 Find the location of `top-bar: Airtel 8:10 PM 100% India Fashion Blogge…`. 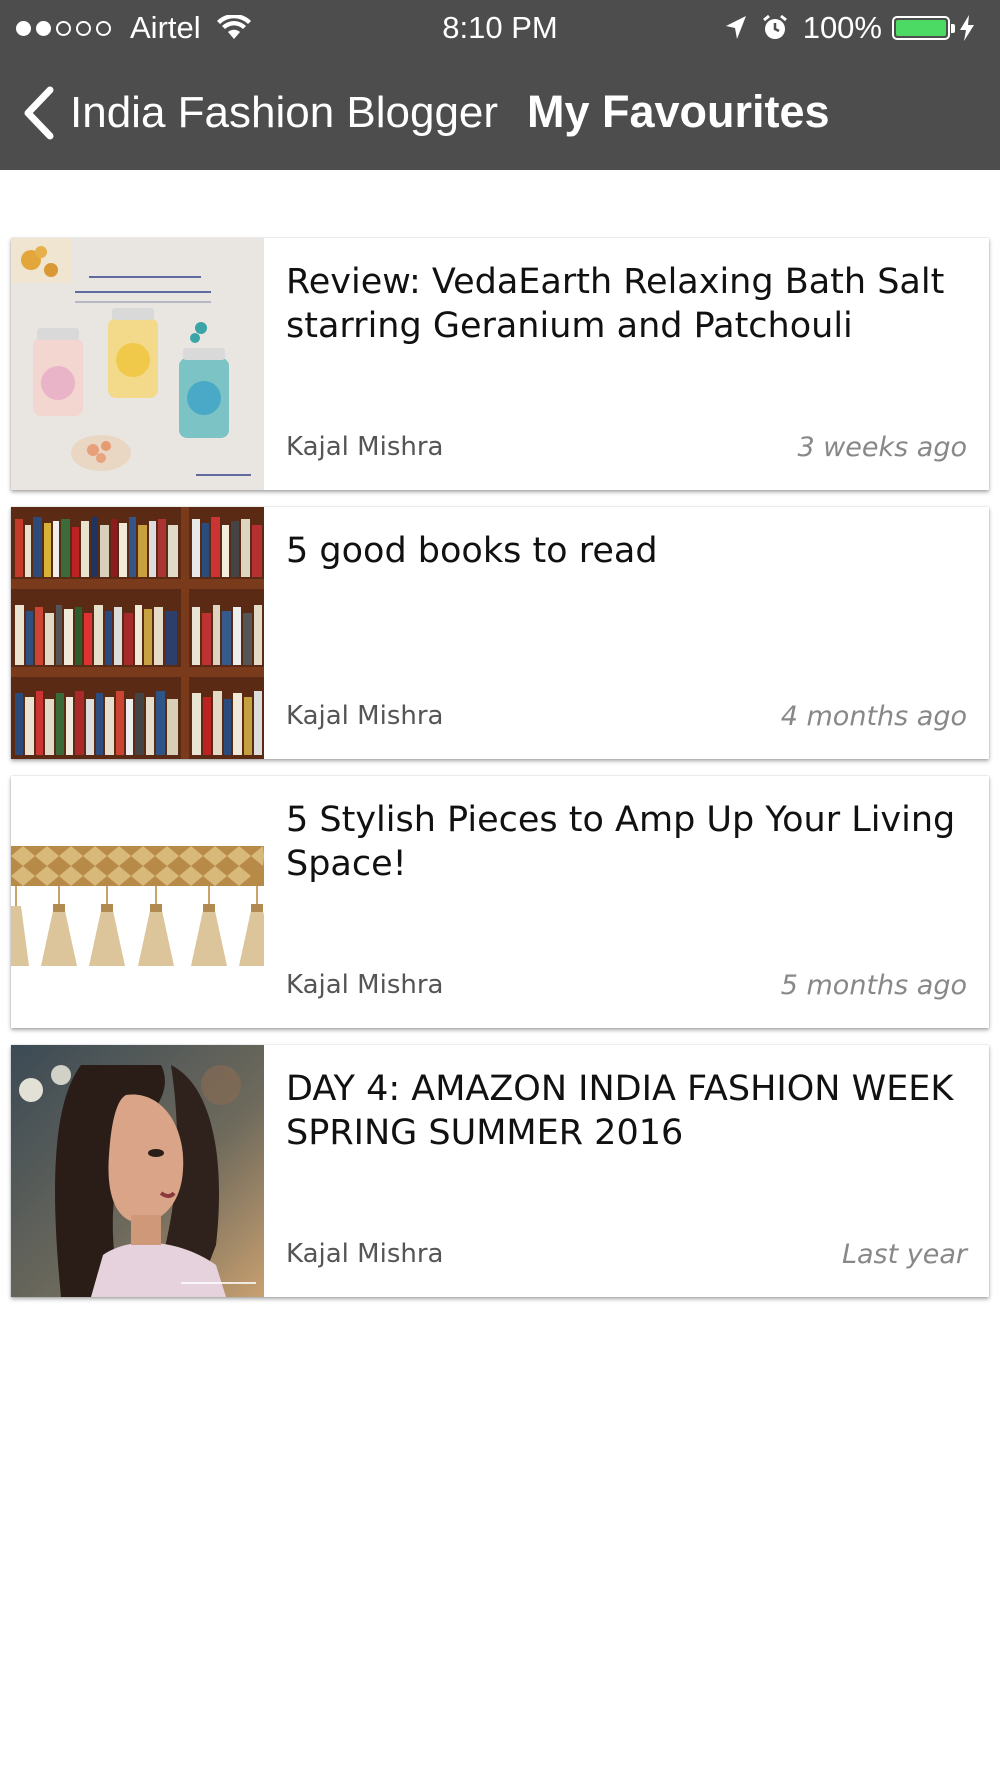

top-bar: Airtel 8:10 PM 100% India Fashion Blogge… is located at coordinates (500, 85).